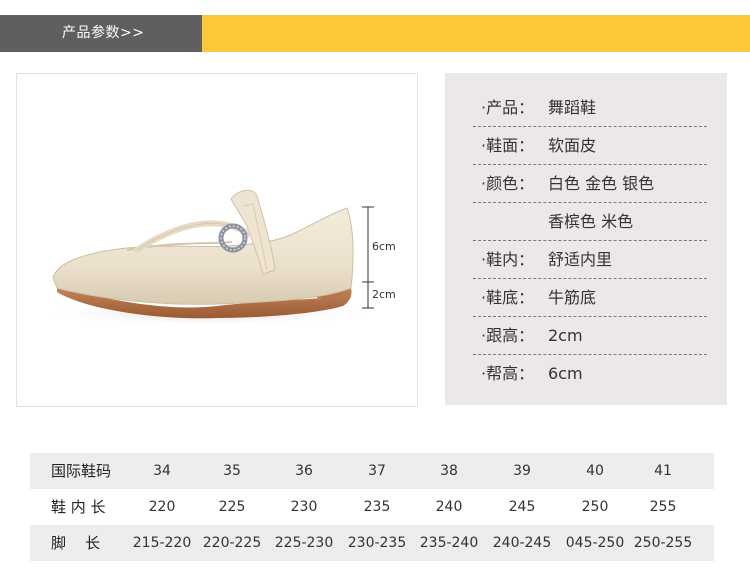 This screenshot has height=577, width=750. I want to click on spec-row-shaft: ·帮高： 6cm, so click(590, 374).